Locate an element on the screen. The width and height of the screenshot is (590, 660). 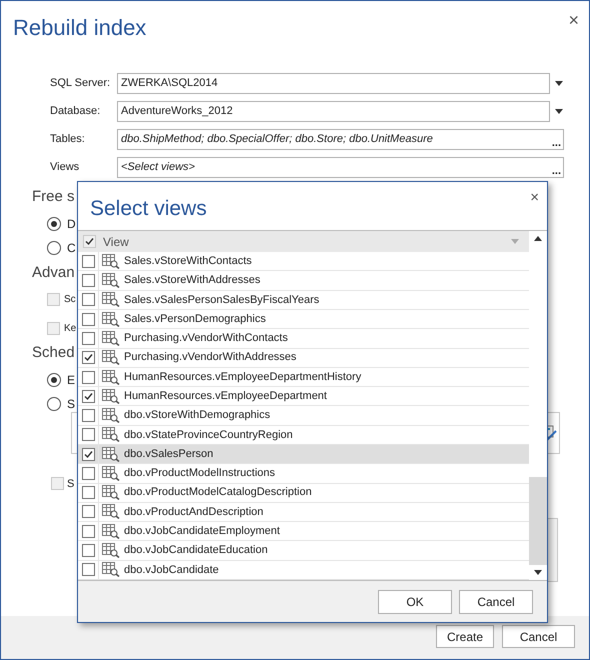
section-heading: Advan is located at coordinates (53, 272).